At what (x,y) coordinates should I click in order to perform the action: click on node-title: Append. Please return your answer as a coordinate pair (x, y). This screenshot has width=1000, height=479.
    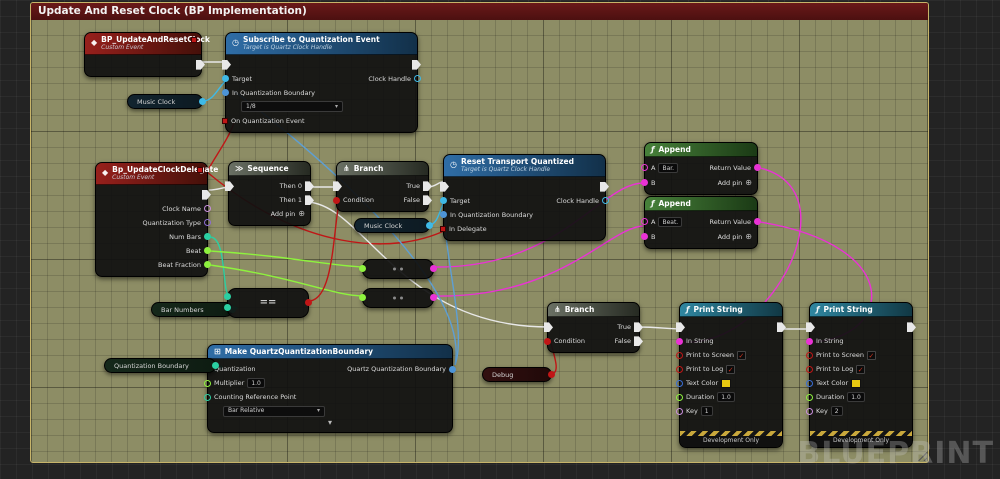
    Looking at the image, I should click on (674, 149).